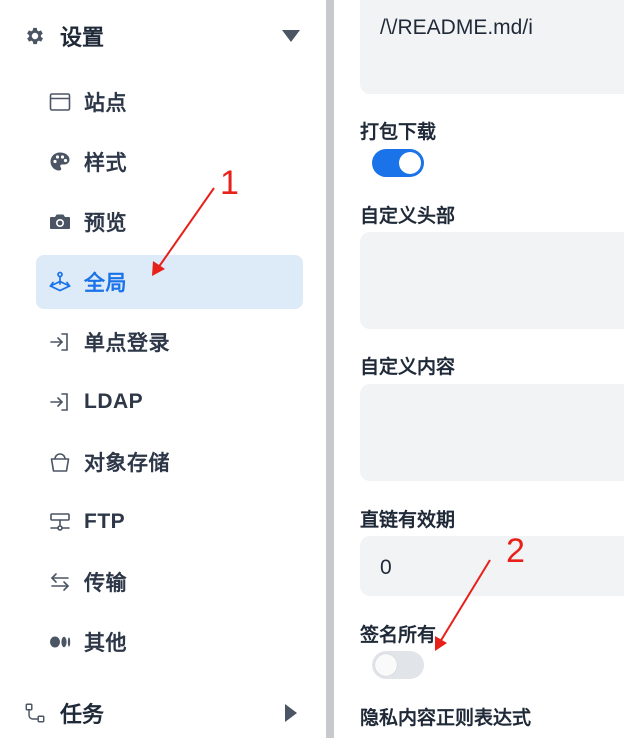 This screenshot has height=738, width=624. What do you see at coordinates (169, 402) in the screenshot?
I see `sidebar-item-ldap: LDAP` at bounding box center [169, 402].